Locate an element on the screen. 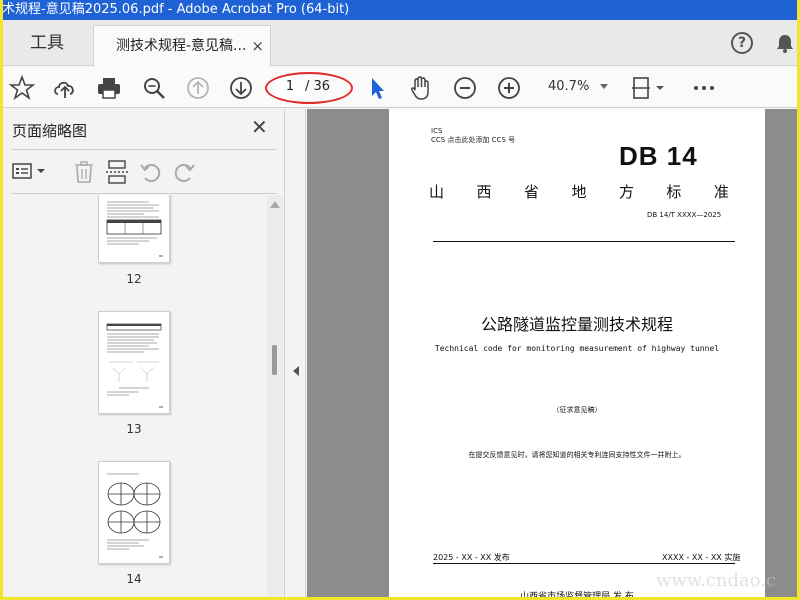 This screenshot has height=600, width=800. zoom-out-icon is located at coordinates (465, 88).